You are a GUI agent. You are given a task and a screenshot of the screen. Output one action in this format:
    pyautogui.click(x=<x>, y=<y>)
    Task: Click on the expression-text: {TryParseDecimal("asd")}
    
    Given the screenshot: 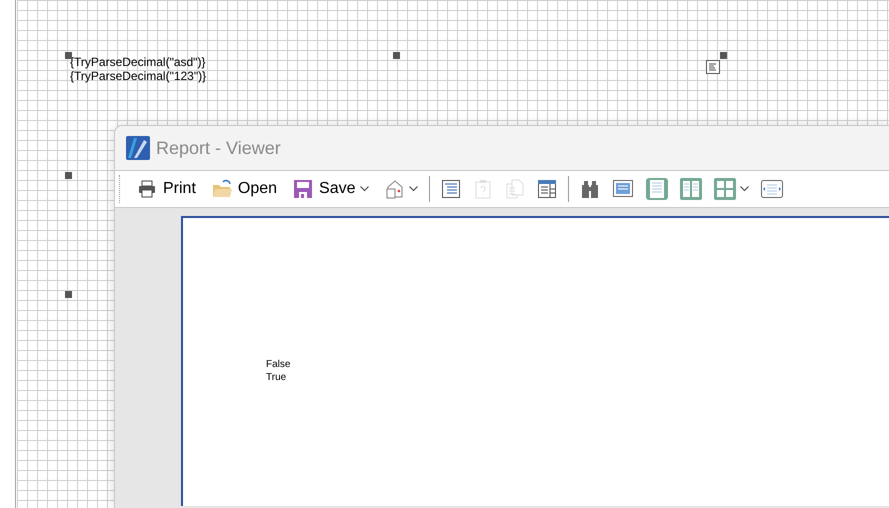 What is the action you would take?
    pyautogui.click(x=138, y=62)
    